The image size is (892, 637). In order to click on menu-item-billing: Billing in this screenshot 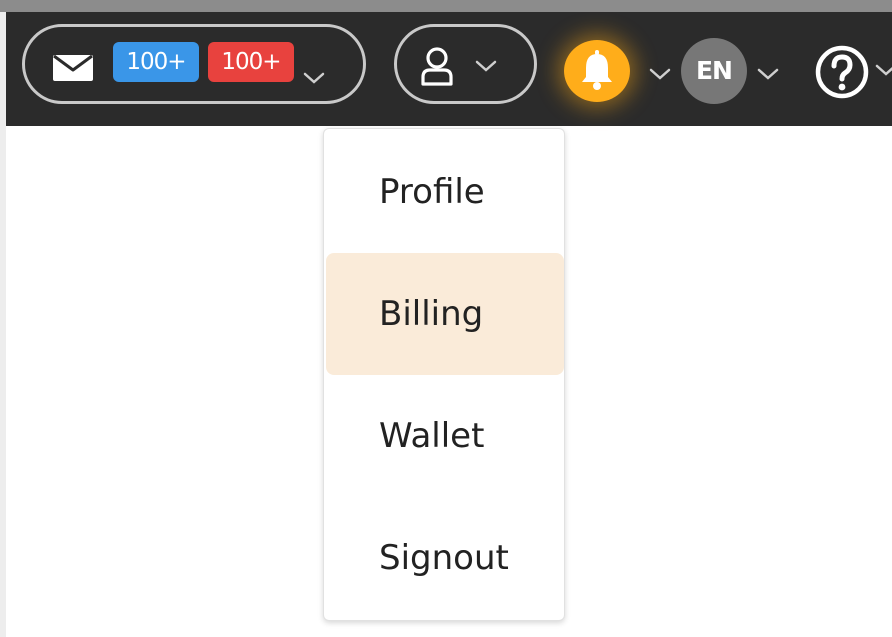, I will do `click(445, 314)`.